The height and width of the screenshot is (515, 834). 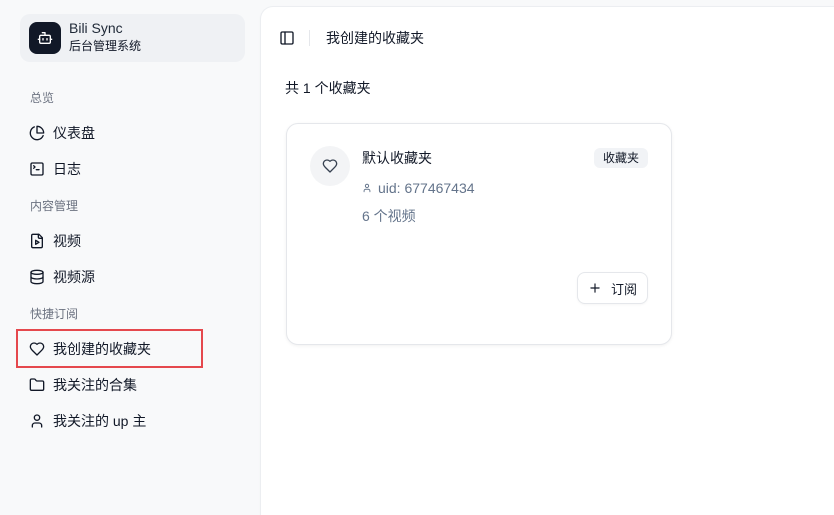 I want to click on panel-left-icon, so click(x=287, y=38).